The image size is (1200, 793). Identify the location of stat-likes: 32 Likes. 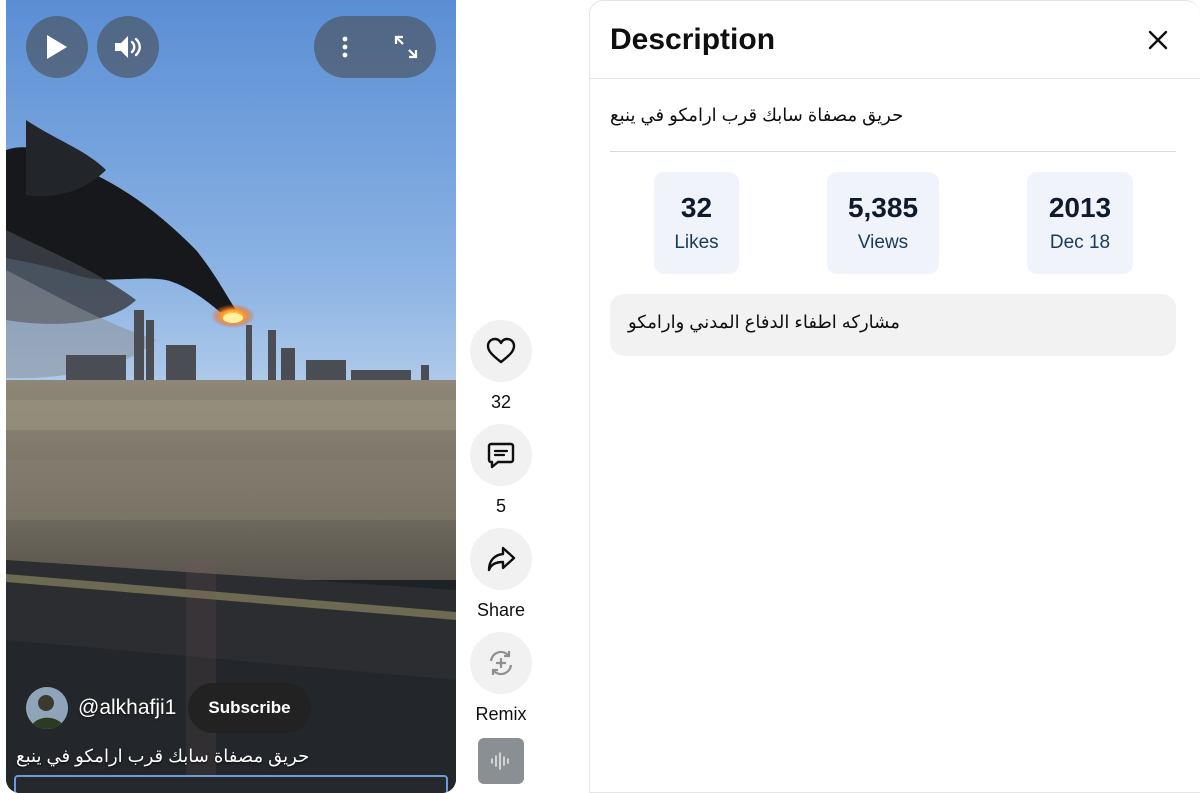
(696, 223).